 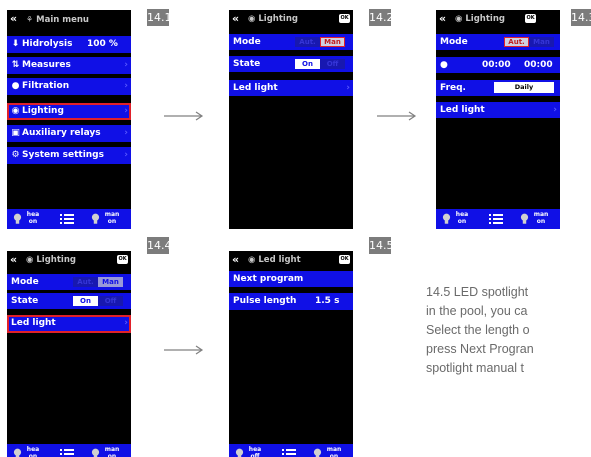 I want to click on menu-item-system-settings: ⚙ System settings ›, so click(x=69, y=155).